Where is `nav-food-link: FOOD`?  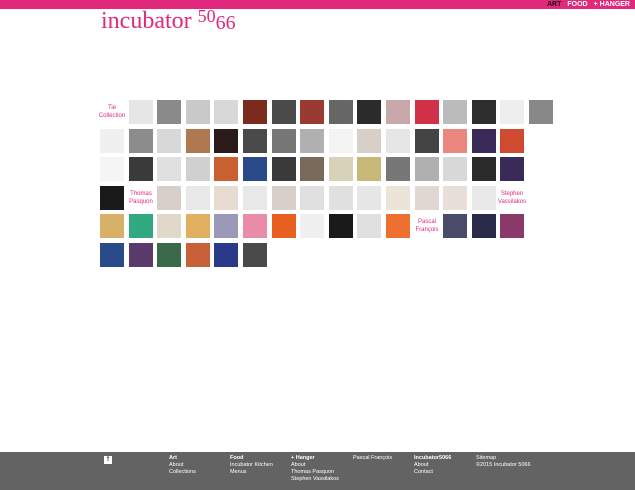 nav-food-link: FOOD is located at coordinates (577, 4).